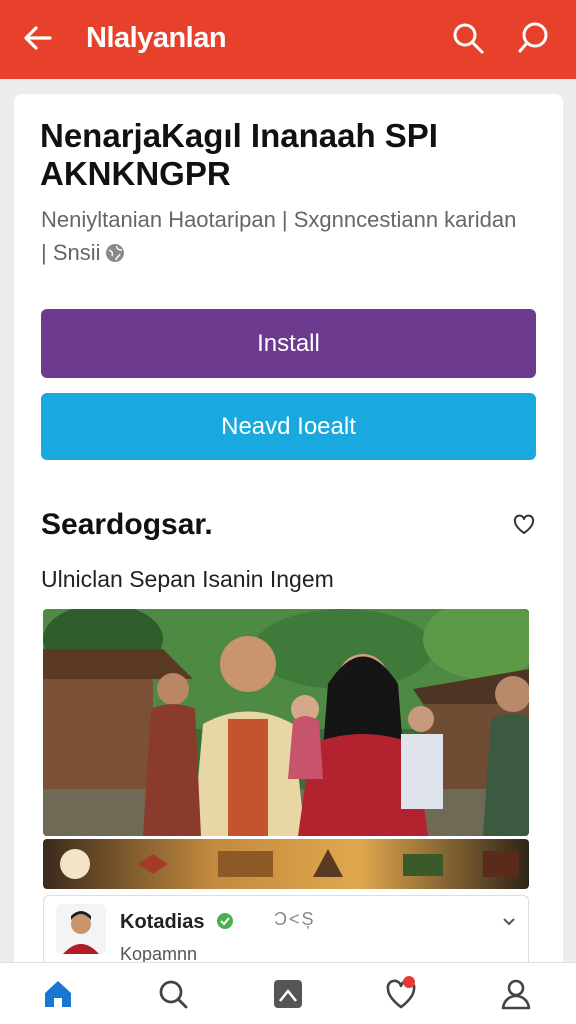  I want to click on bottom-navigation, so click(288, 993).